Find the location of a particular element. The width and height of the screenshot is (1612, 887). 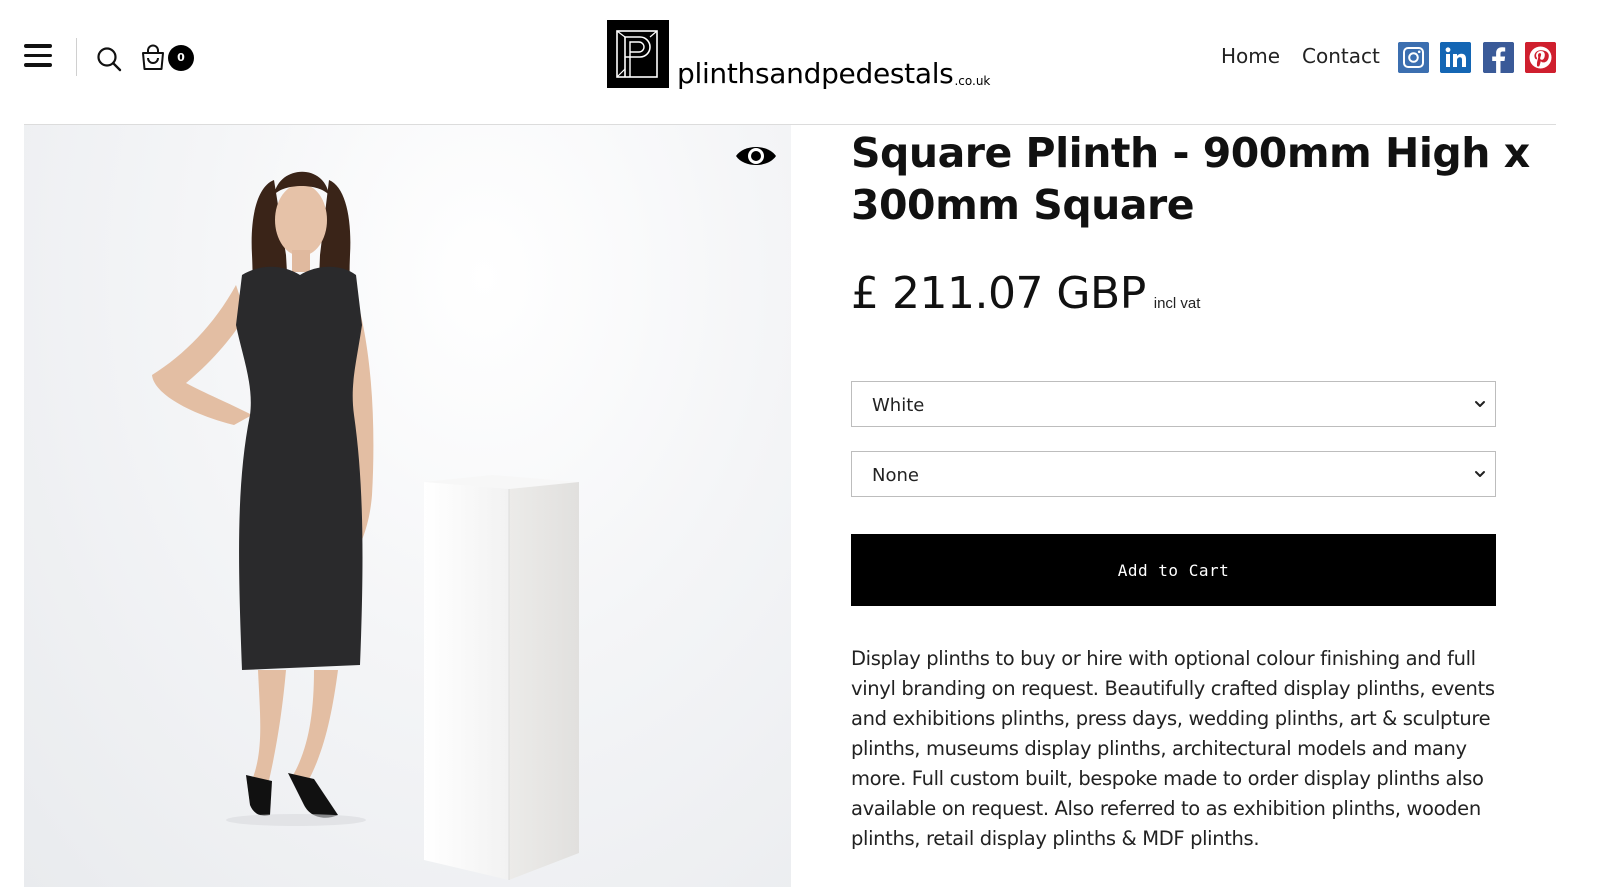

nav-home: Home is located at coordinates (1250, 56).